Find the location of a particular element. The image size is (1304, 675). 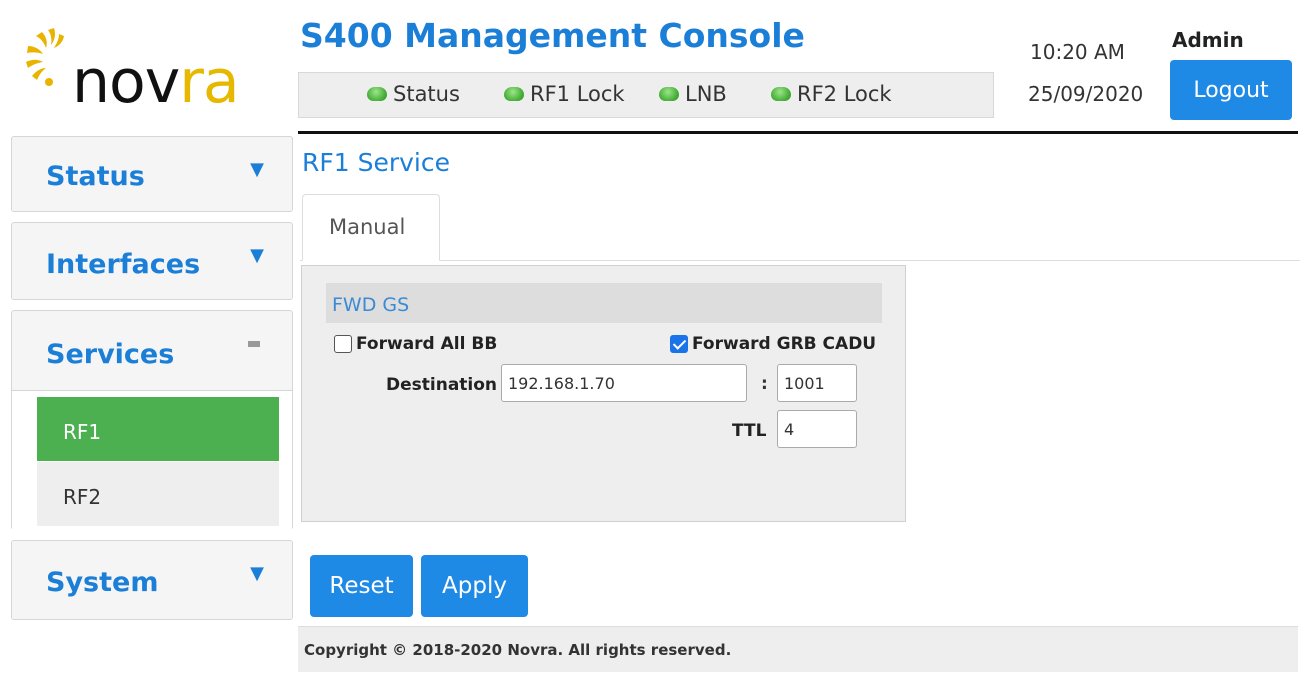

sidebar-item-rf2: RF2 is located at coordinates (158, 494).